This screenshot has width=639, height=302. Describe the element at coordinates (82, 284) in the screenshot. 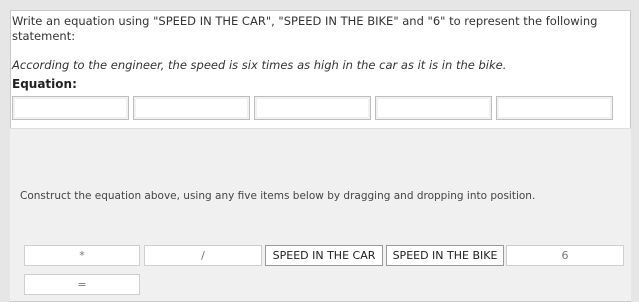

I see `tile-equals: =` at that location.